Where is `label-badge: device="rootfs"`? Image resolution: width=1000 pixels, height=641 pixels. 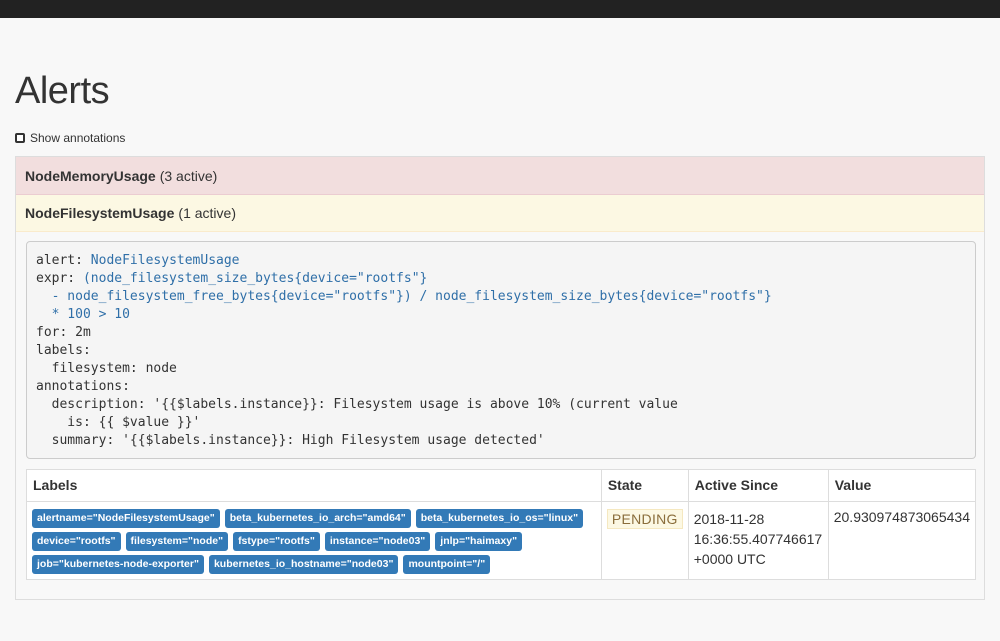
label-badge: device="rootfs" is located at coordinates (76, 541).